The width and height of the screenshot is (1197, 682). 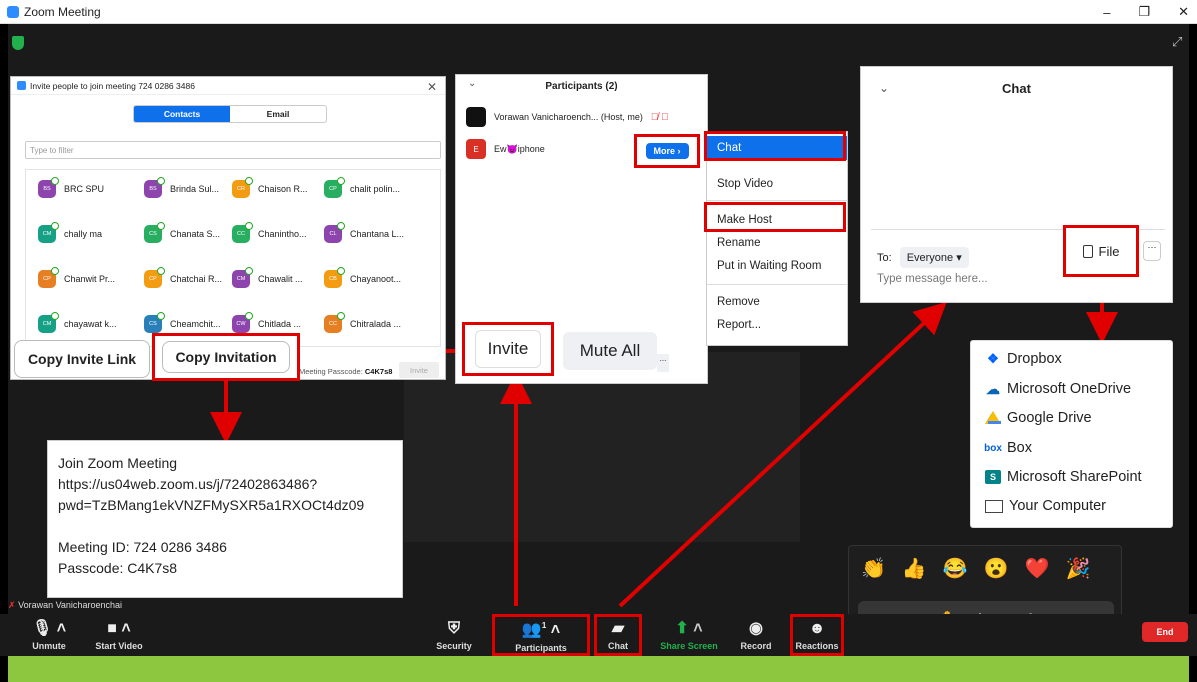 What do you see at coordinates (775, 146) in the screenshot?
I see `chat-item-highlight` at bounding box center [775, 146].